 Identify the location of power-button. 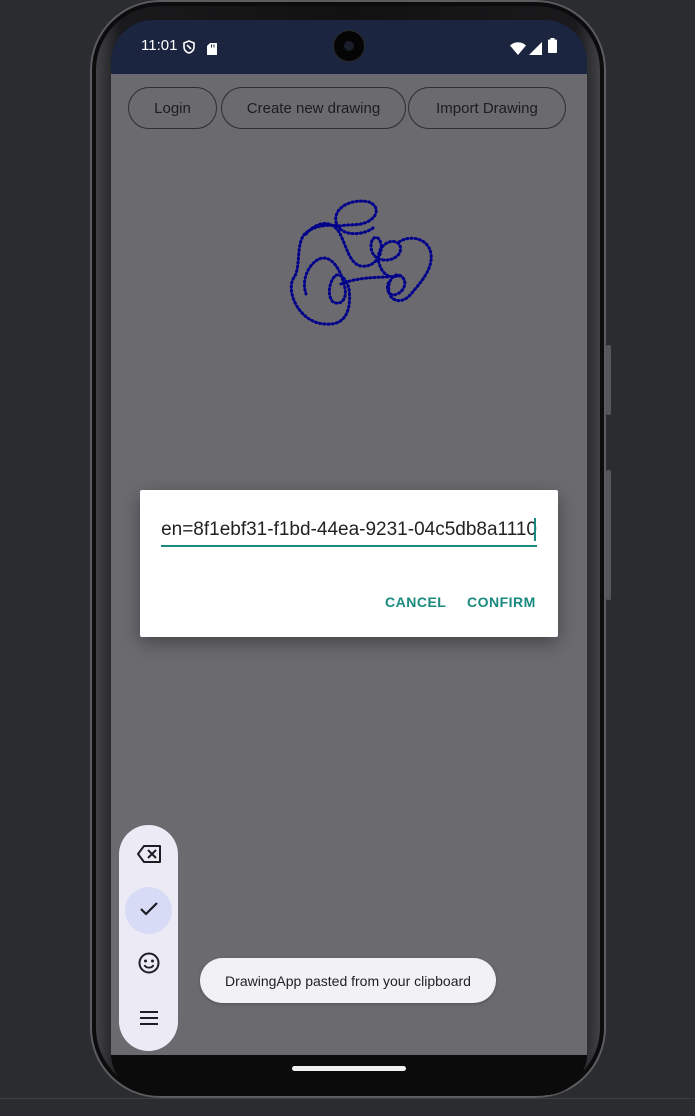
(608, 380).